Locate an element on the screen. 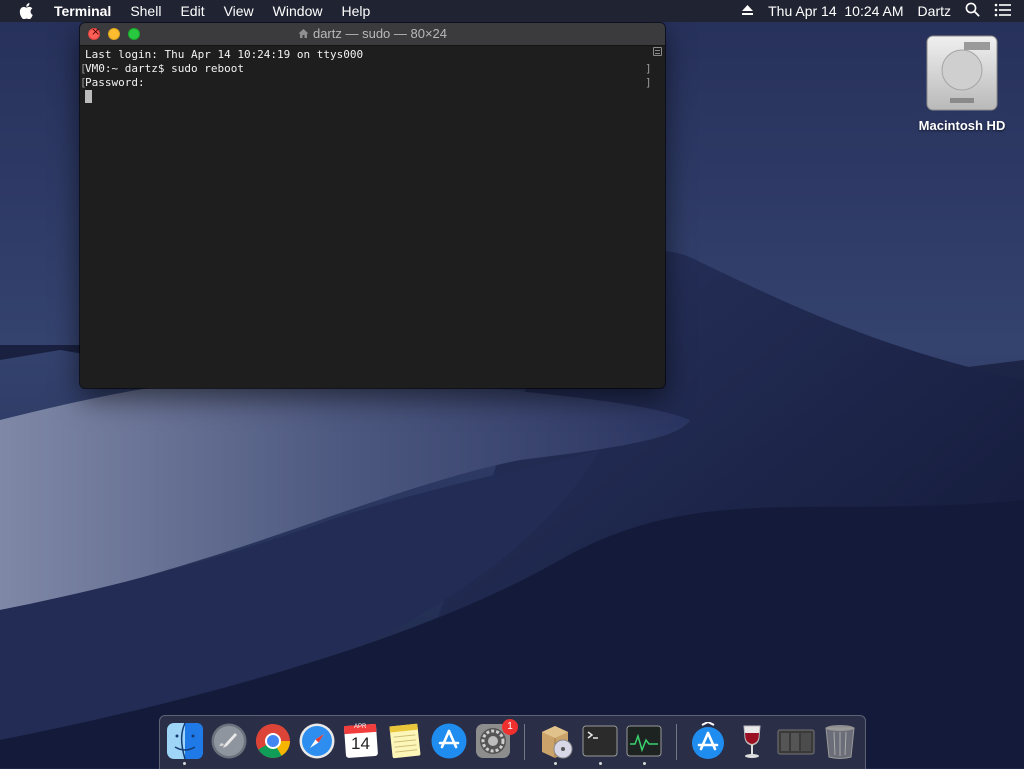 The height and width of the screenshot is (769, 1024). menu-view: View is located at coordinates (239, 11).